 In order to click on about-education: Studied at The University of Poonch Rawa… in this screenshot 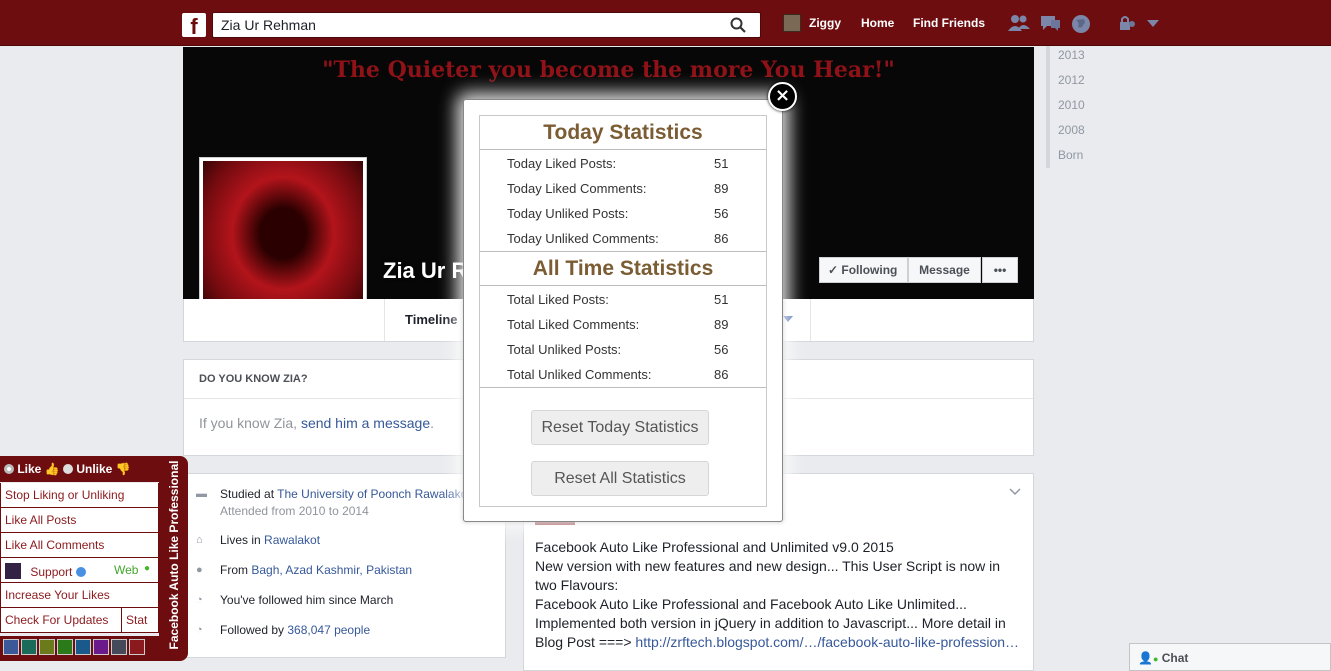, I will do `click(345, 502)`.